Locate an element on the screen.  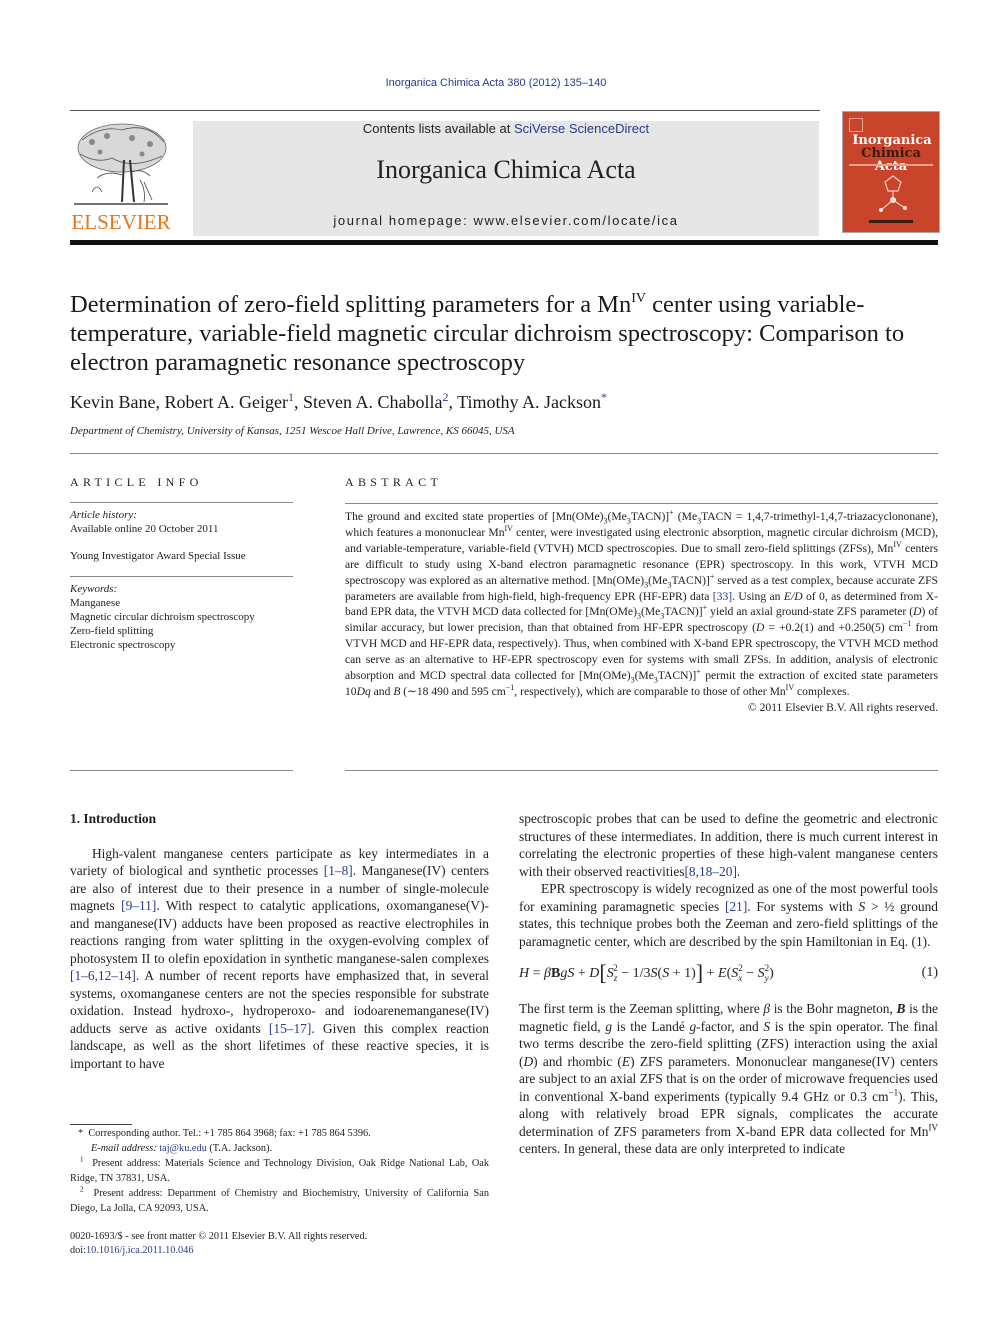
history-label: Article history: is located at coordinates (103, 515).